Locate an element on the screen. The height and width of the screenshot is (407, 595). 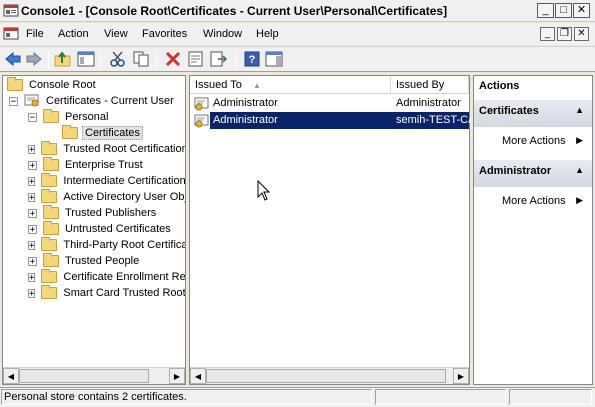
mdi-restore-button: ❐ is located at coordinates (564, 34).